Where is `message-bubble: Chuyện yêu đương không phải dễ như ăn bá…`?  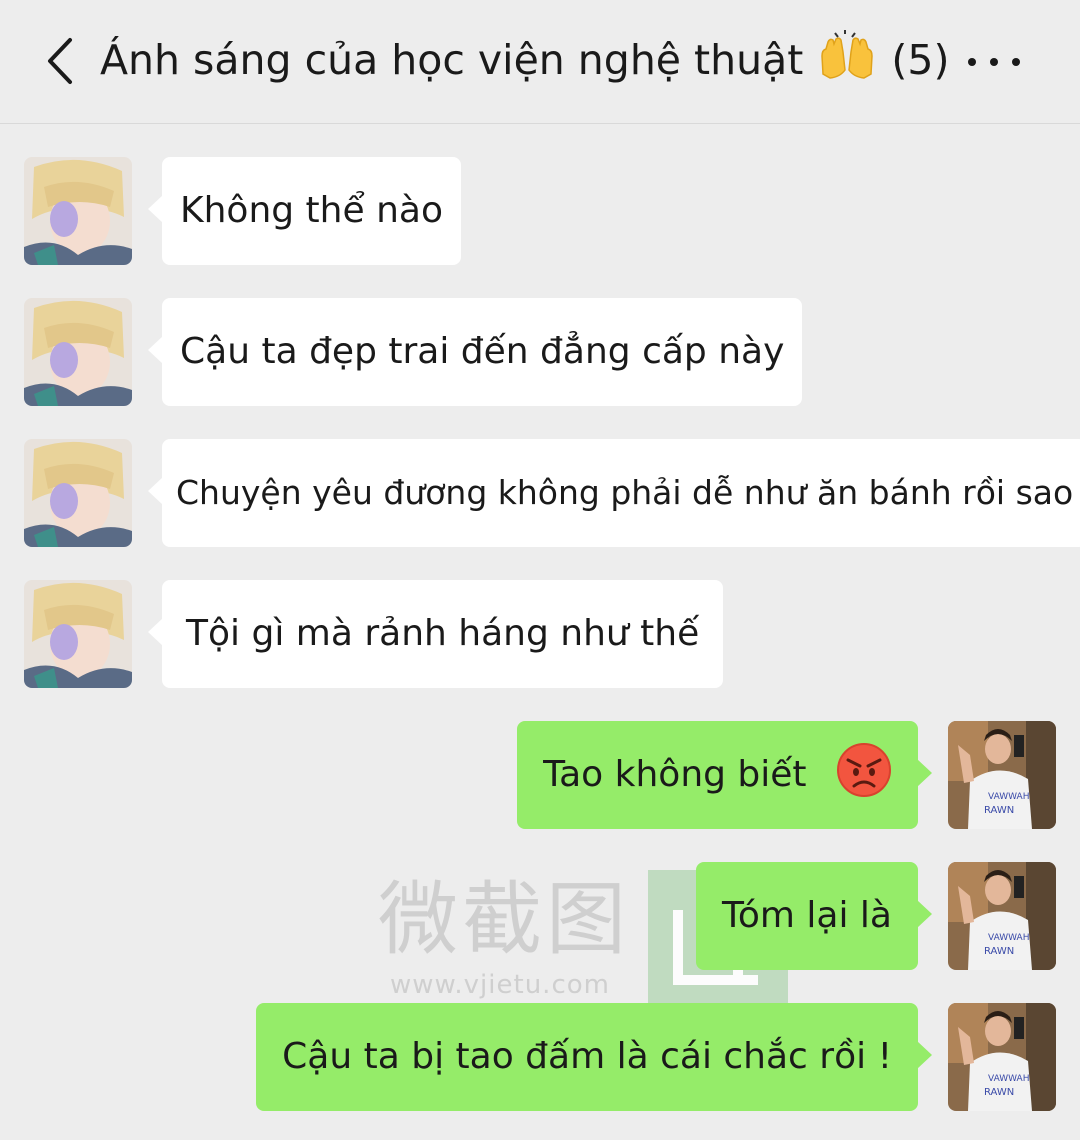
message-bubble: Chuyện yêu đương không phải dễ như ăn bá… is located at coordinates (613, 493).